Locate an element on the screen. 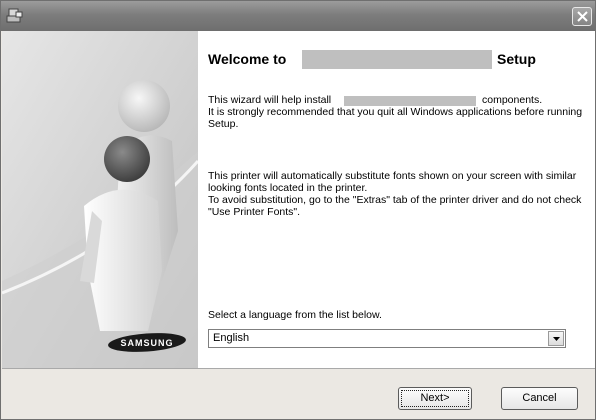 This screenshot has height=420, width=596. redacted-component-name is located at coordinates (410, 101).